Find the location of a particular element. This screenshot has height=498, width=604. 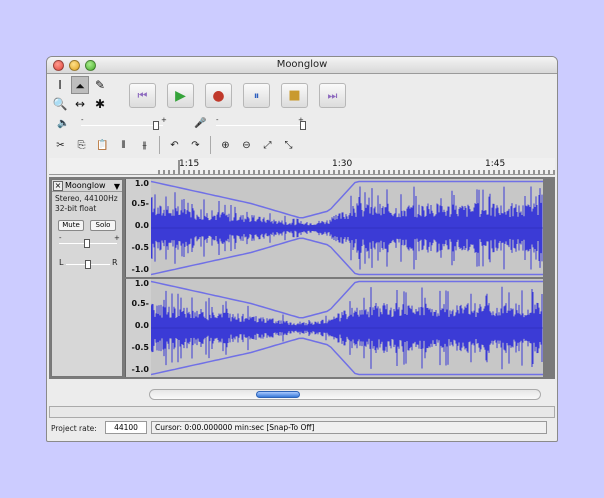

selection-tool-icon: I is located at coordinates (60, 85).